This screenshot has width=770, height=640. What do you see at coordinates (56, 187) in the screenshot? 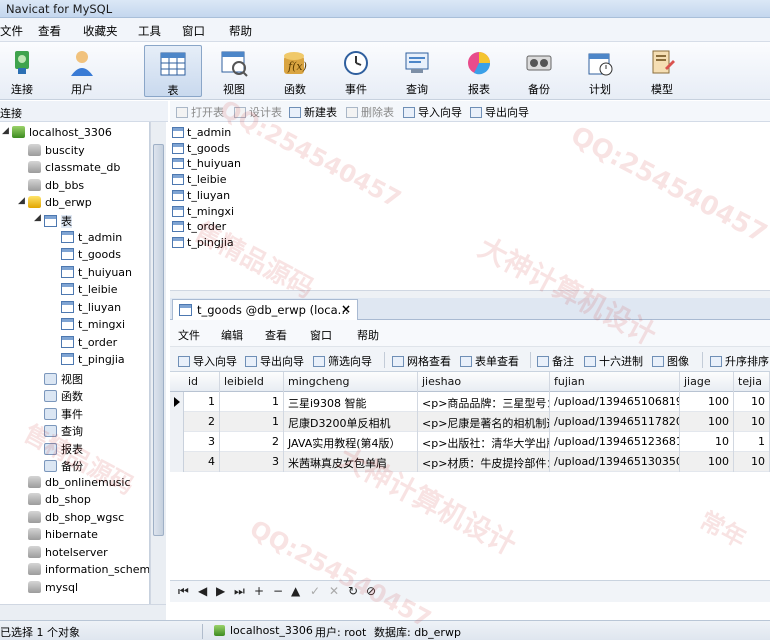
I see `tree-db: db_bbs` at bounding box center [56, 187].